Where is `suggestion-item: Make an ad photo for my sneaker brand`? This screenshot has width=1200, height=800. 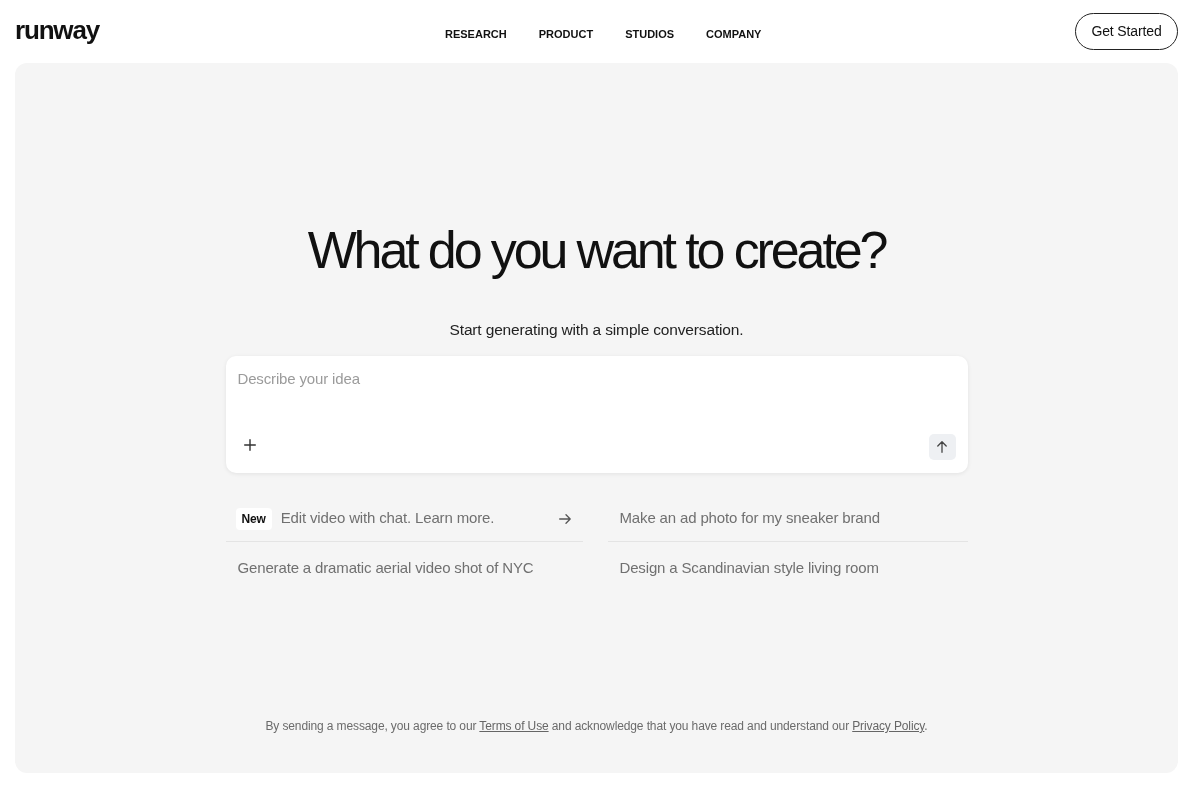 suggestion-item: Make an ad photo for my sneaker brand is located at coordinates (787, 519).